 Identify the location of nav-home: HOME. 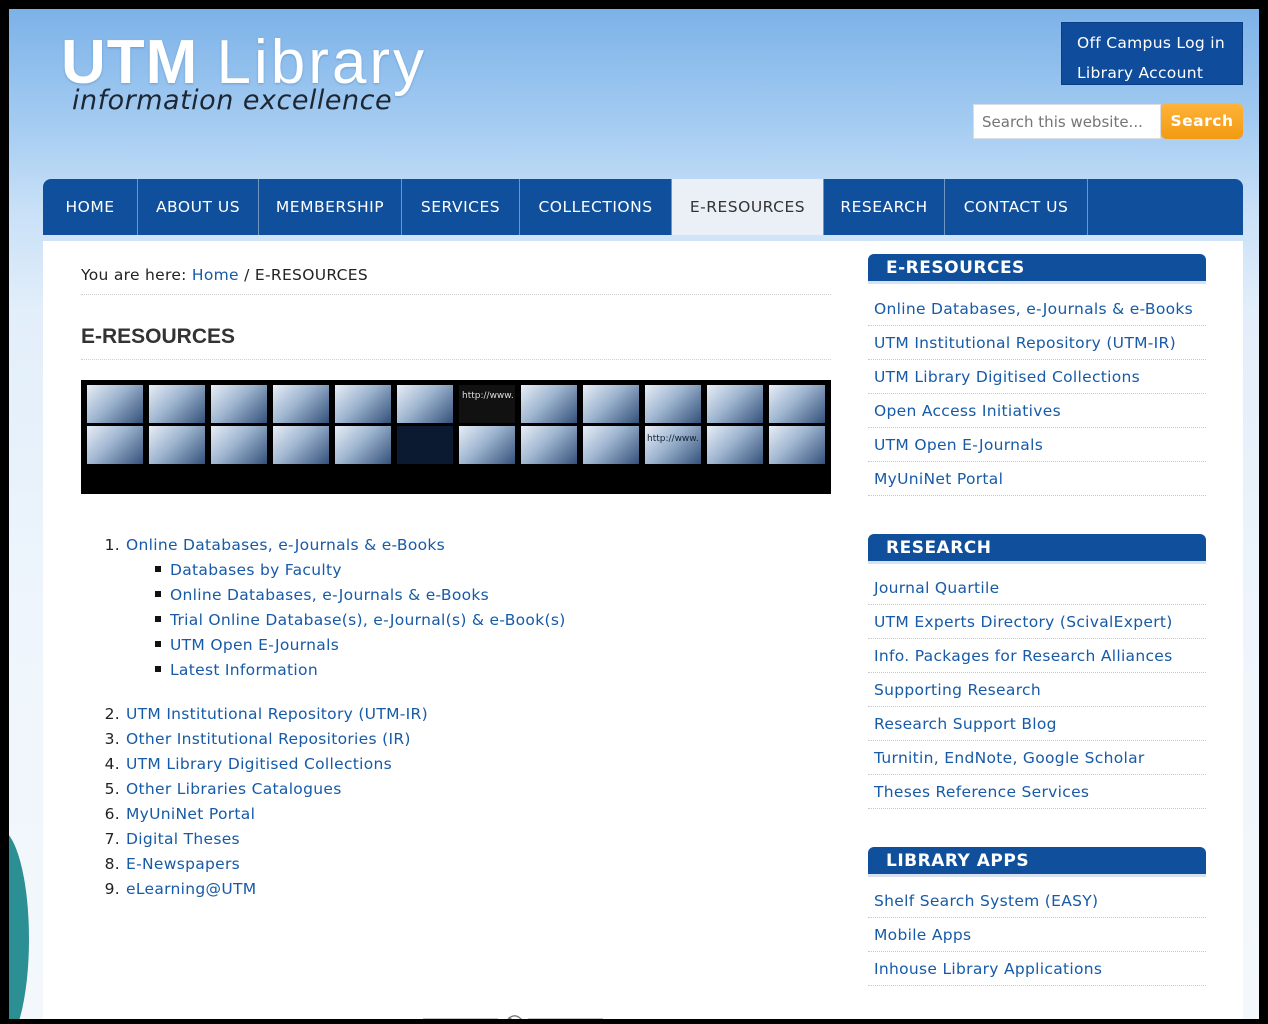
(90, 207).